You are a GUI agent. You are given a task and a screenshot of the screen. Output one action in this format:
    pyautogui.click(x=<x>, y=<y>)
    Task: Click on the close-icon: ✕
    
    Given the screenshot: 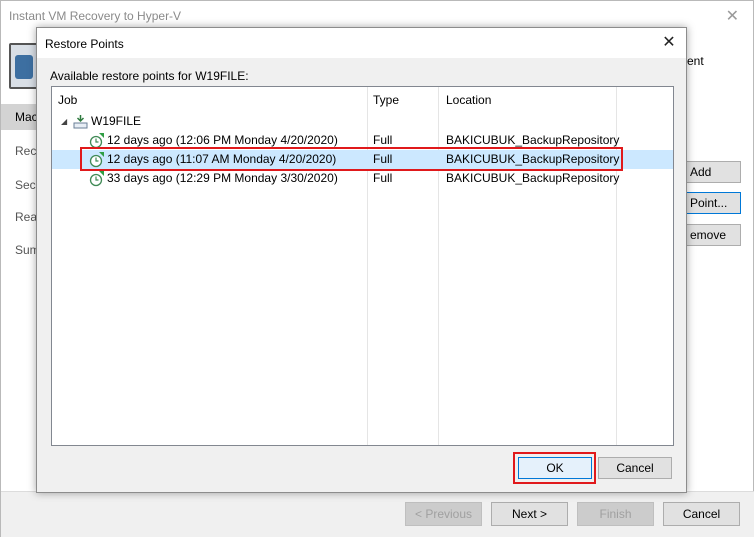 What is the action you would take?
    pyautogui.click(x=669, y=43)
    